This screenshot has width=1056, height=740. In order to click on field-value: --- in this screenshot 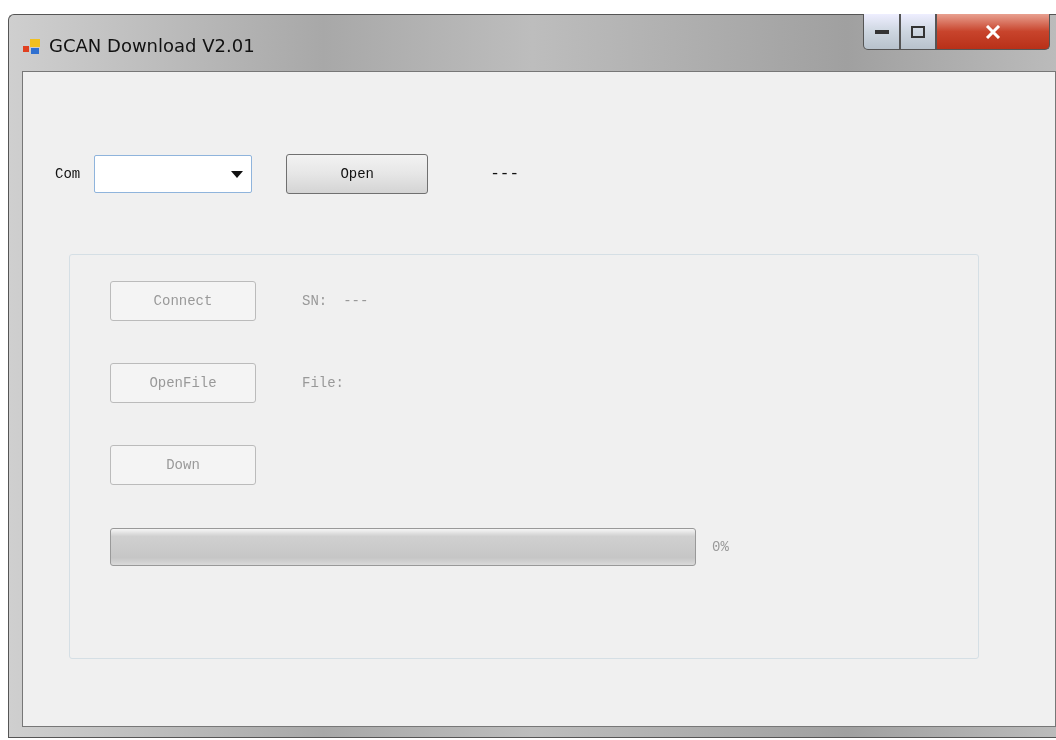, I will do `click(356, 301)`.